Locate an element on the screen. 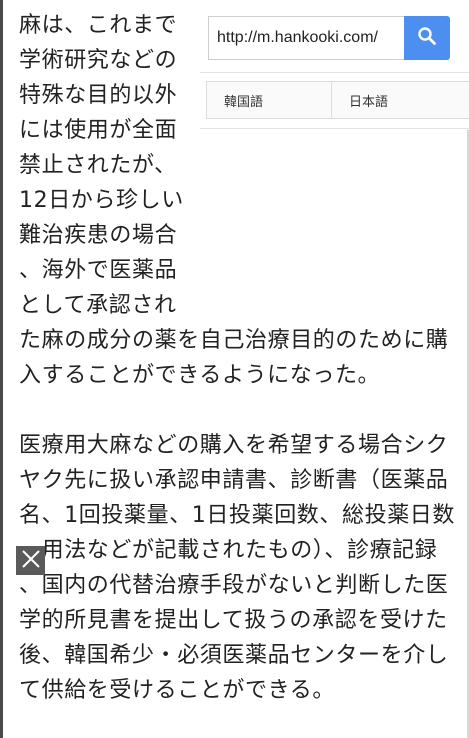  language-tabs: 韓国語 日本語 is located at coordinates (337, 100).